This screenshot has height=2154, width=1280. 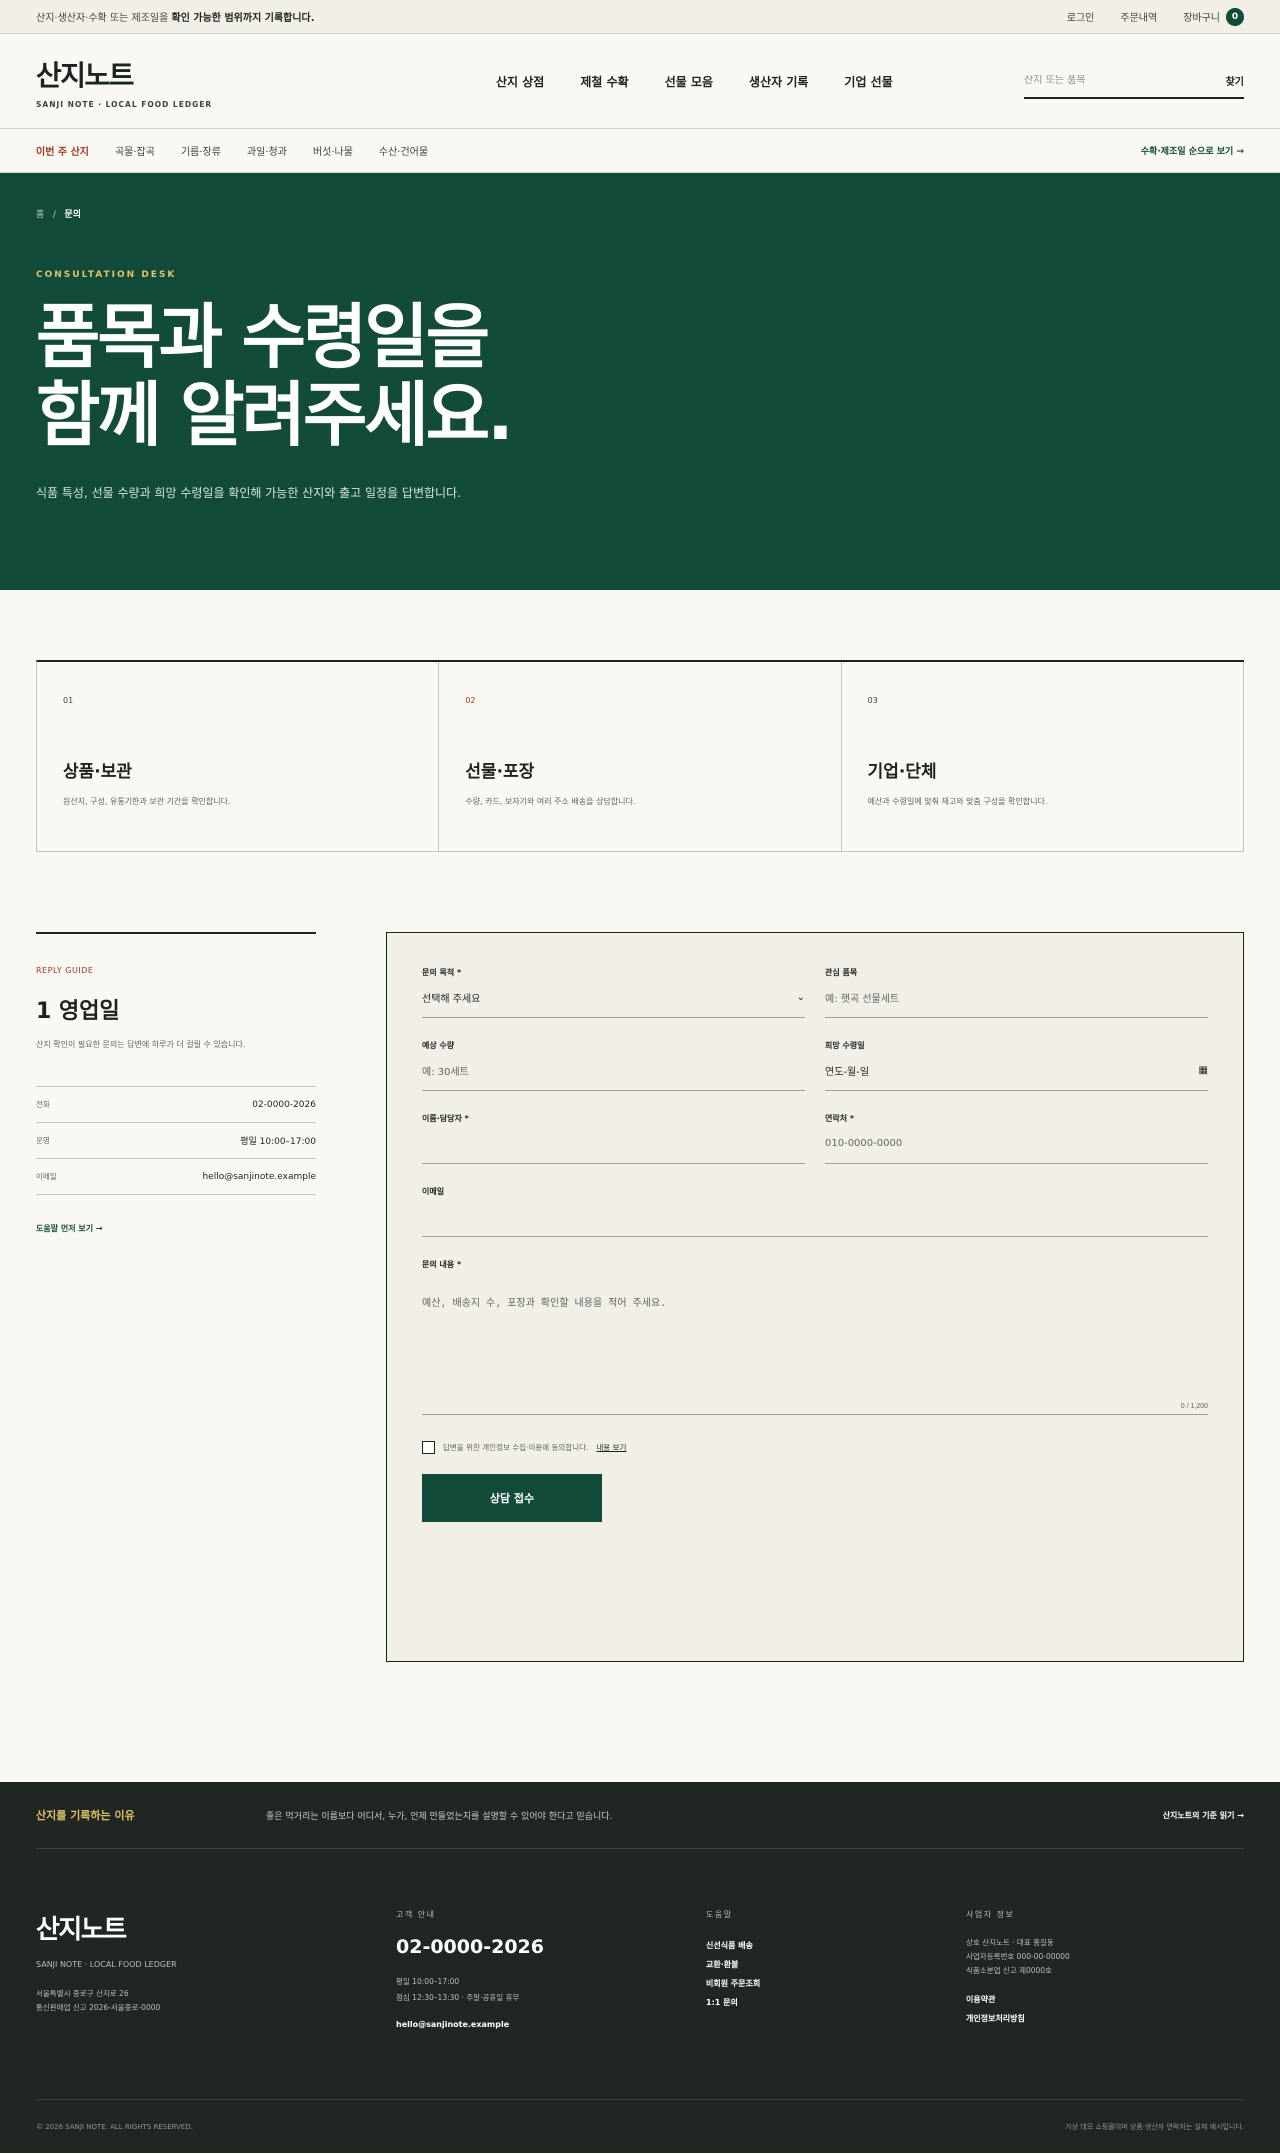 What do you see at coordinates (1192, 150) in the screenshot?
I see `sort-by-harvest-link: 수확·제조일 순으로 보기 →` at bounding box center [1192, 150].